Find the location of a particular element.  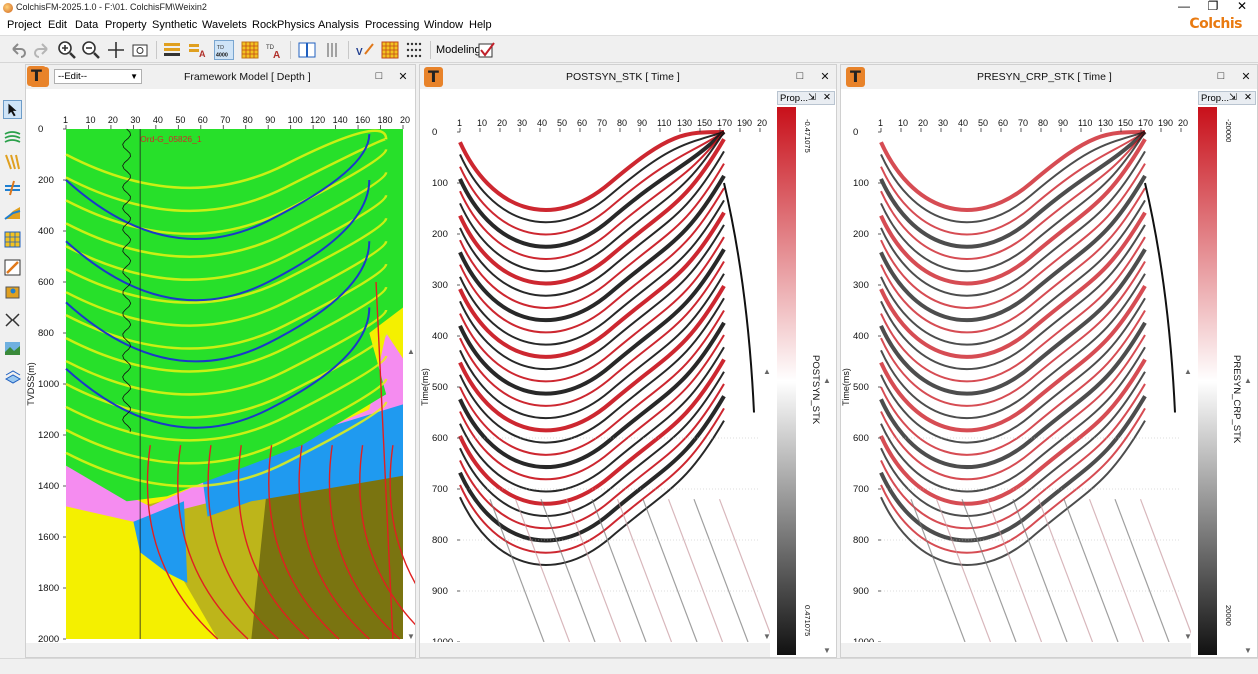

x-tick-label: 30 is located at coordinates (943, 123).